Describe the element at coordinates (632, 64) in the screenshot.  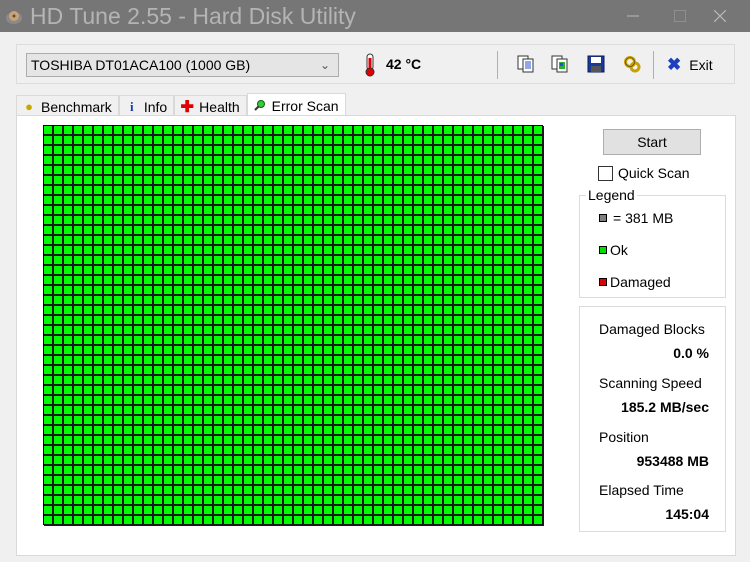
I see `options-icon` at that location.